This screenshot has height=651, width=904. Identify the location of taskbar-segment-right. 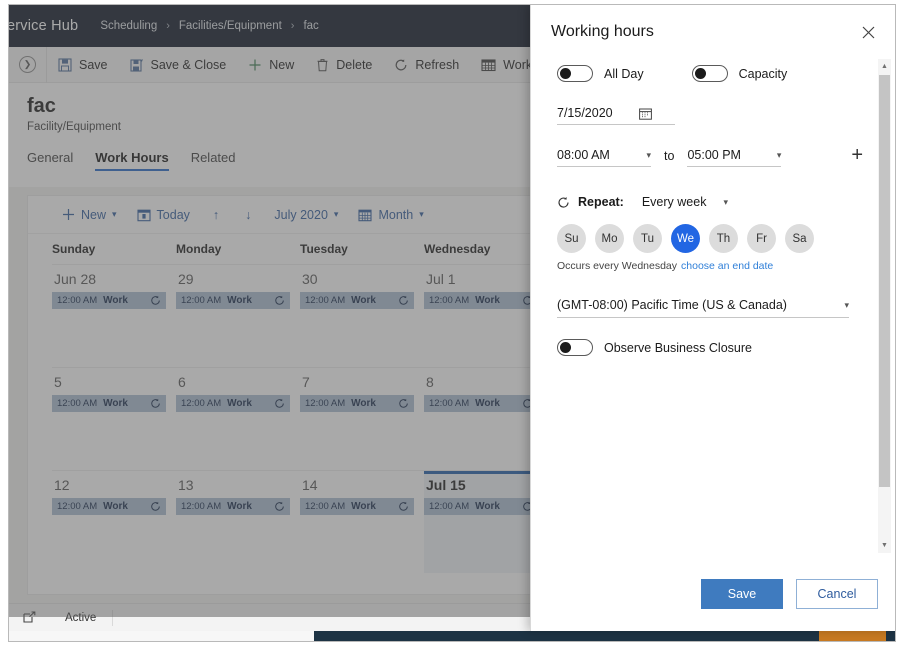
(890, 636).